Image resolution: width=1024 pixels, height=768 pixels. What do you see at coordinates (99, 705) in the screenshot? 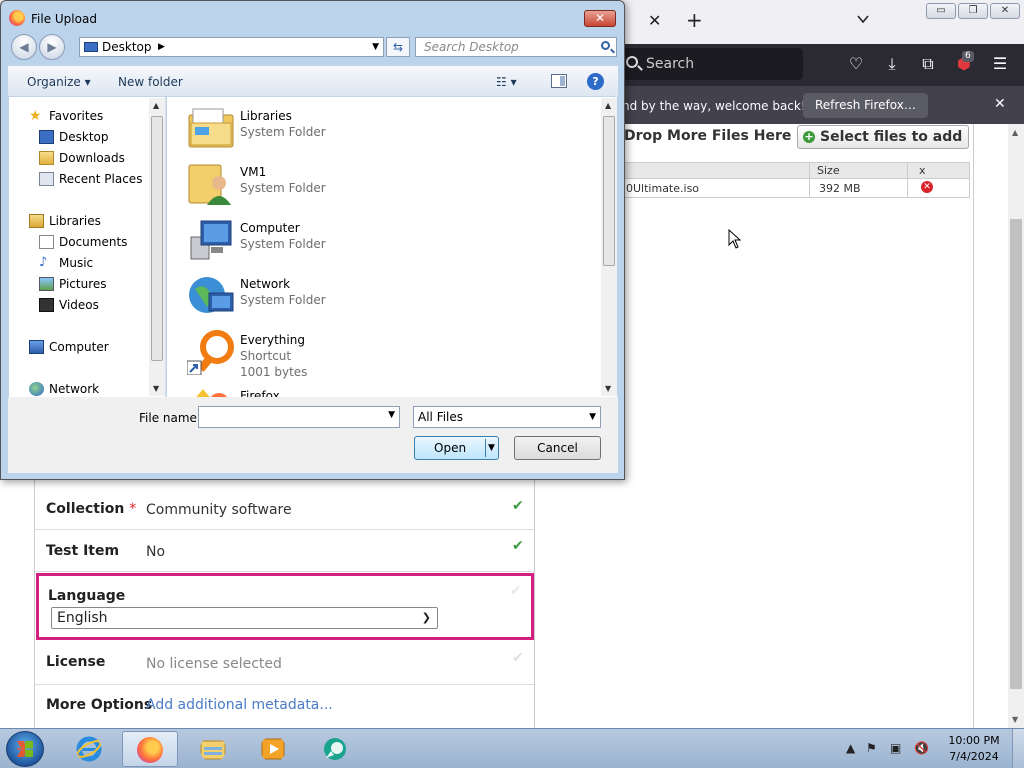
I see `more-options-label: More Options` at bounding box center [99, 705].